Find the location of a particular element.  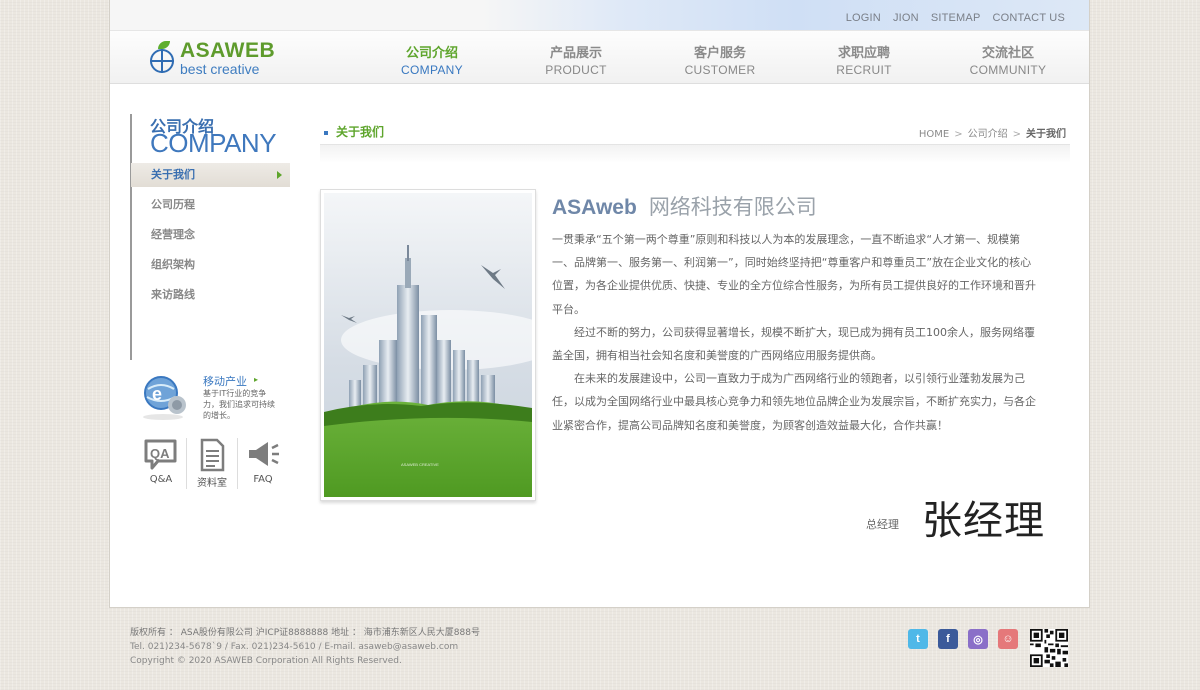

breadcrumb-current: 关于我们 is located at coordinates (1046, 134).